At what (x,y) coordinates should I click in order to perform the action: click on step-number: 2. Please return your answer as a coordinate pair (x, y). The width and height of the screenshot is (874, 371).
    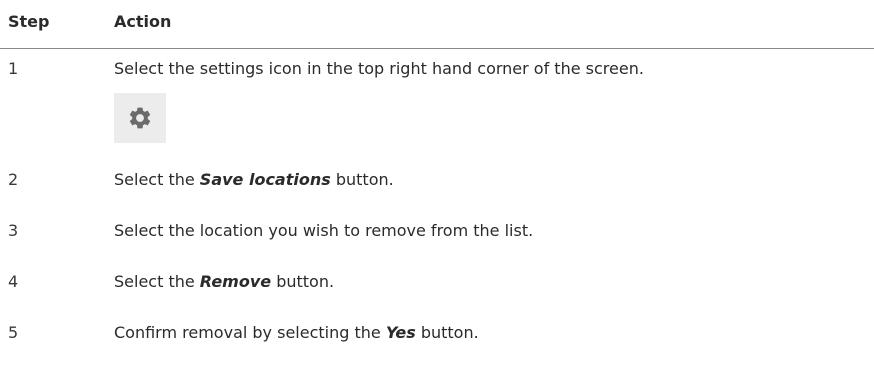
    Looking at the image, I should click on (13, 179).